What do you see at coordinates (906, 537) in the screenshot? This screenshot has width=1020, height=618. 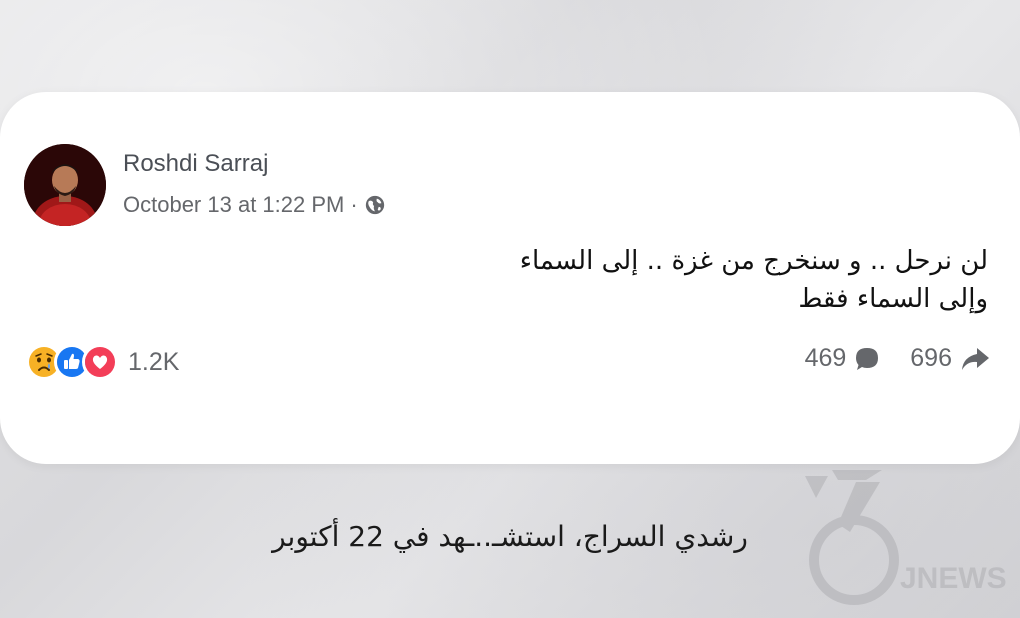 I see `logo-watermark: JNEWS` at bounding box center [906, 537].